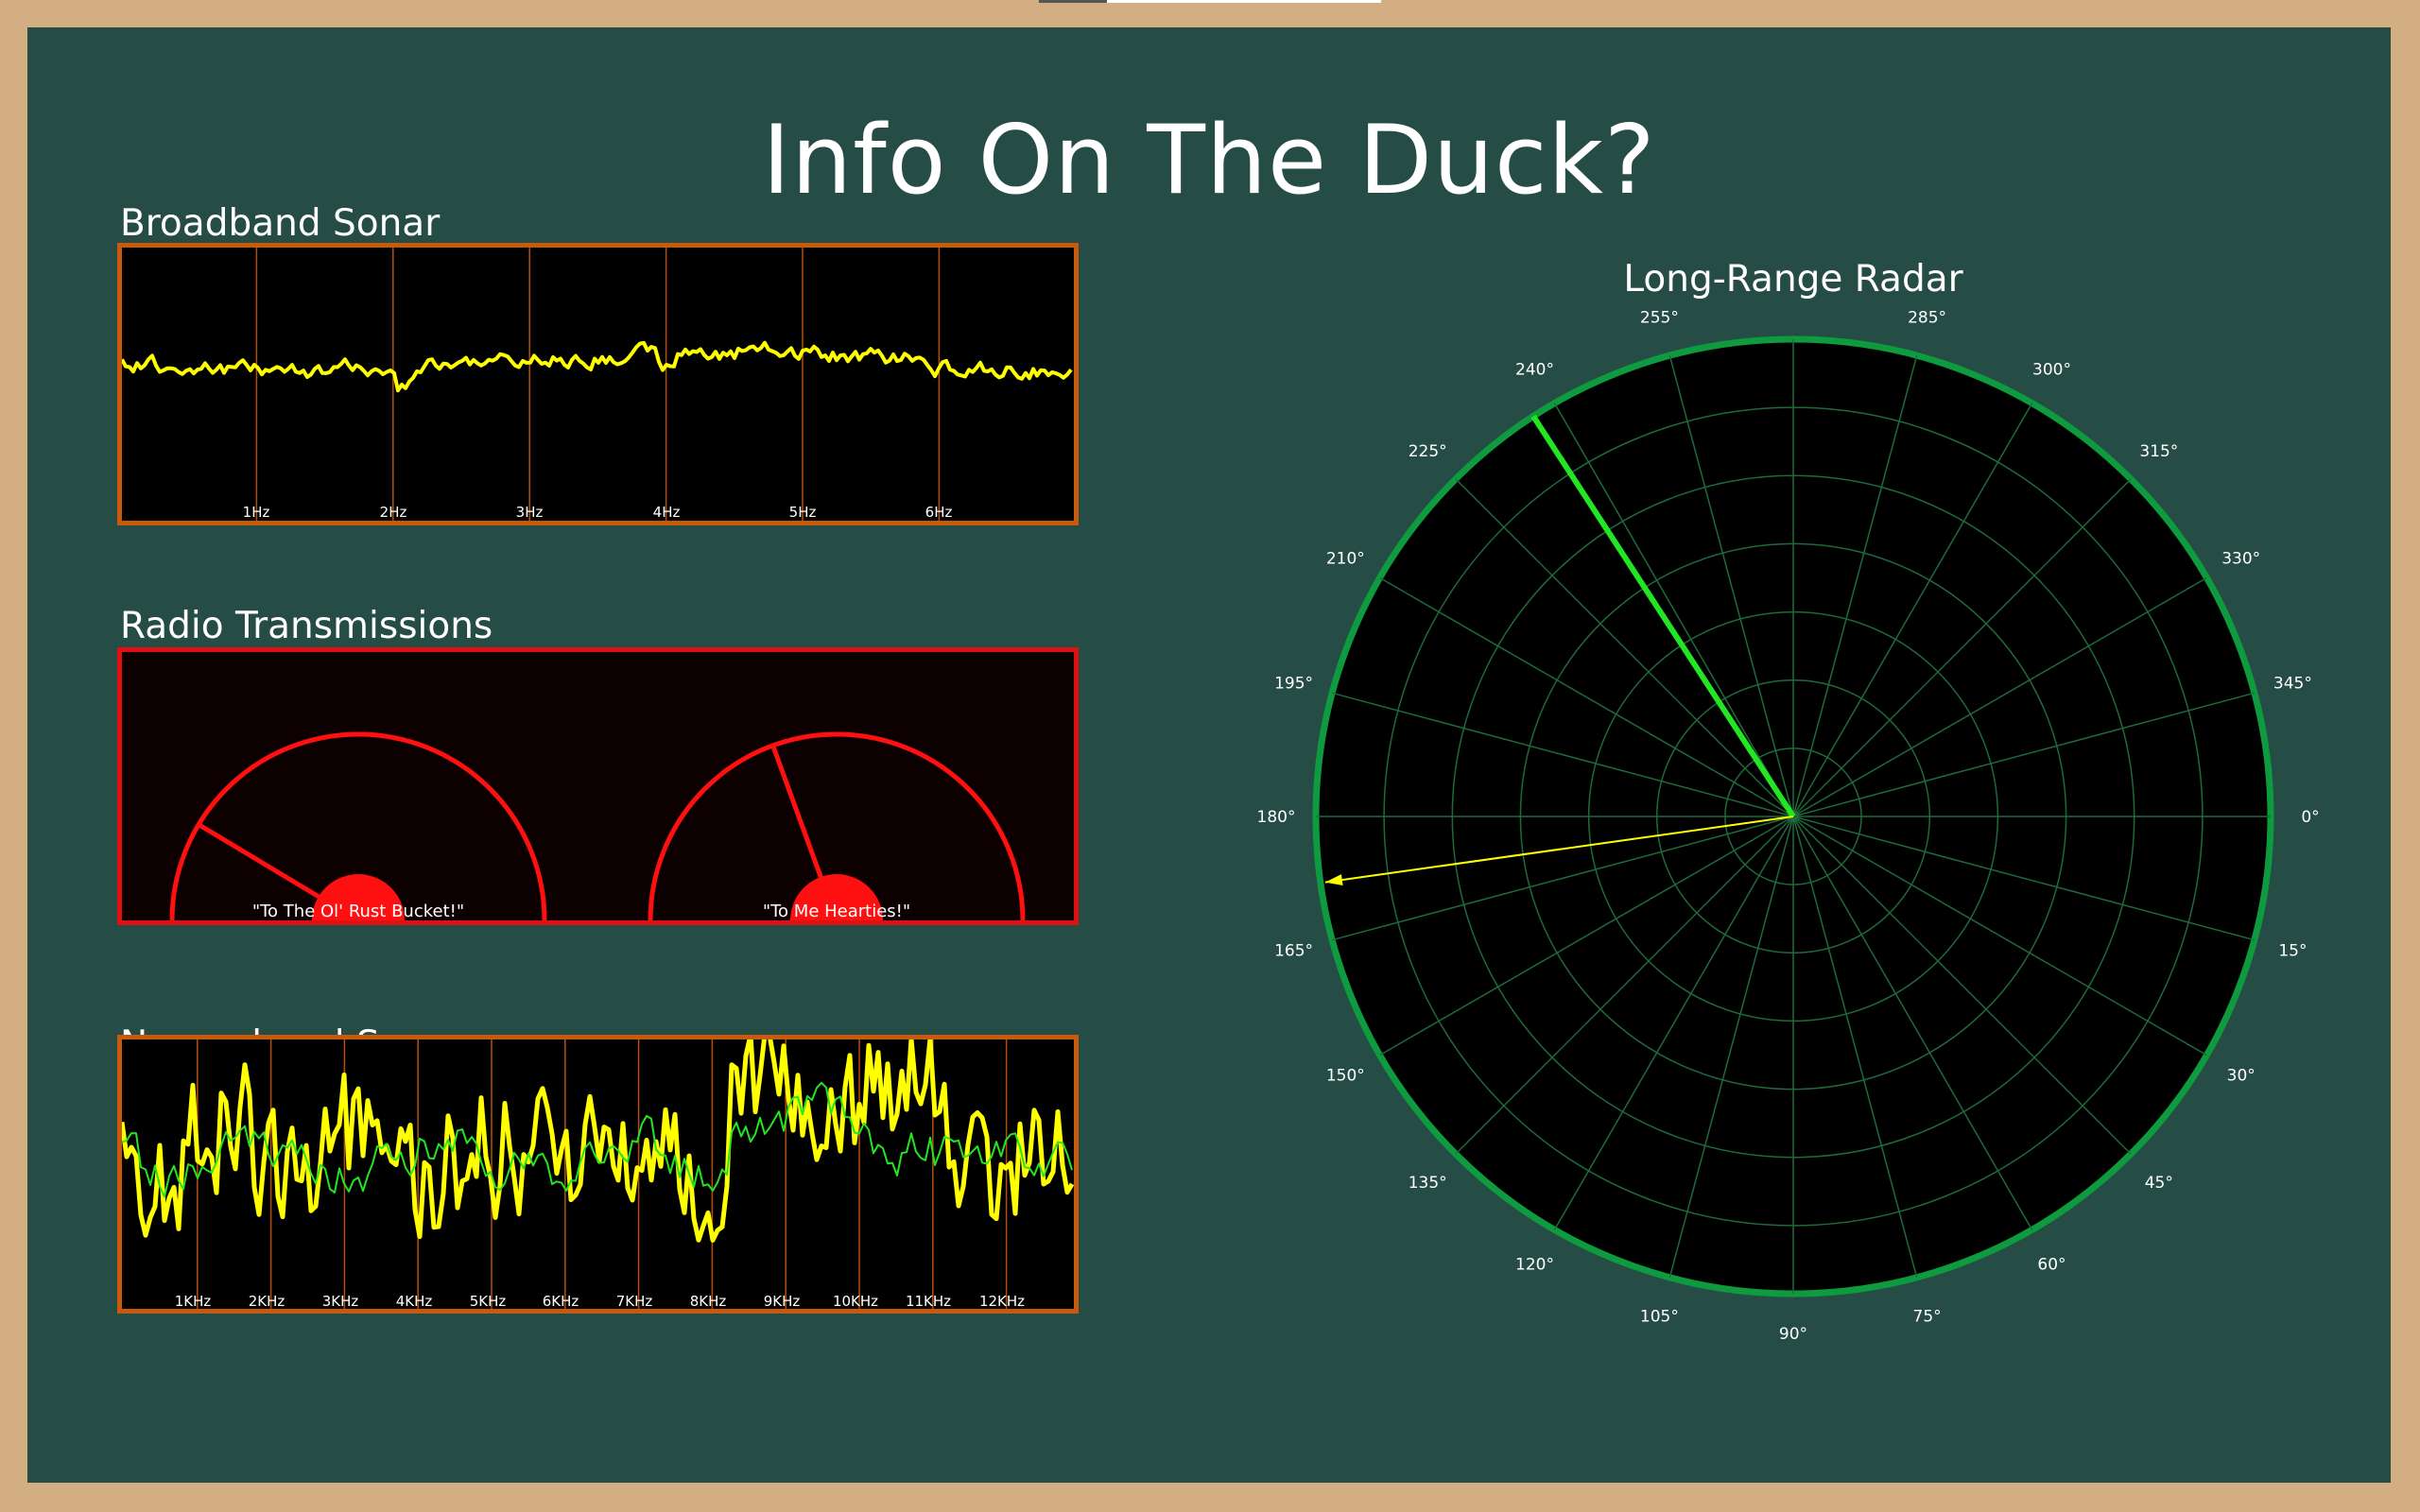 Image resolution: width=2420 pixels, height=1512 pixels. What do you see at coordinates (2292, 683) in the screenshot?
I see `radar-angle-label: 345°` at bounding box center [2292, 683].